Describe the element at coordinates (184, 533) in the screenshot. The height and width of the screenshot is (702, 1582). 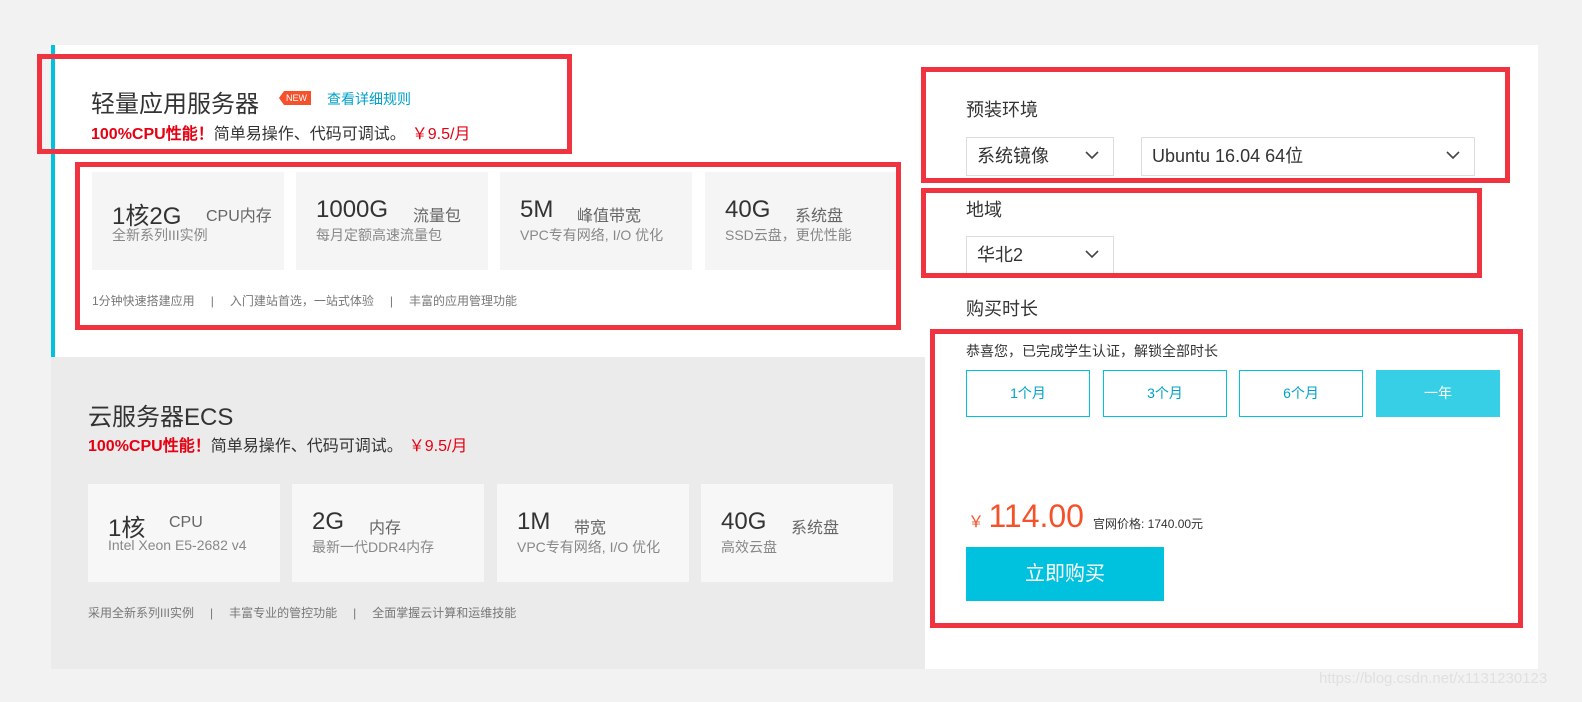
I see `spec-card: 1核 CPU Intel Xeon E5-2682 v4` at that location.